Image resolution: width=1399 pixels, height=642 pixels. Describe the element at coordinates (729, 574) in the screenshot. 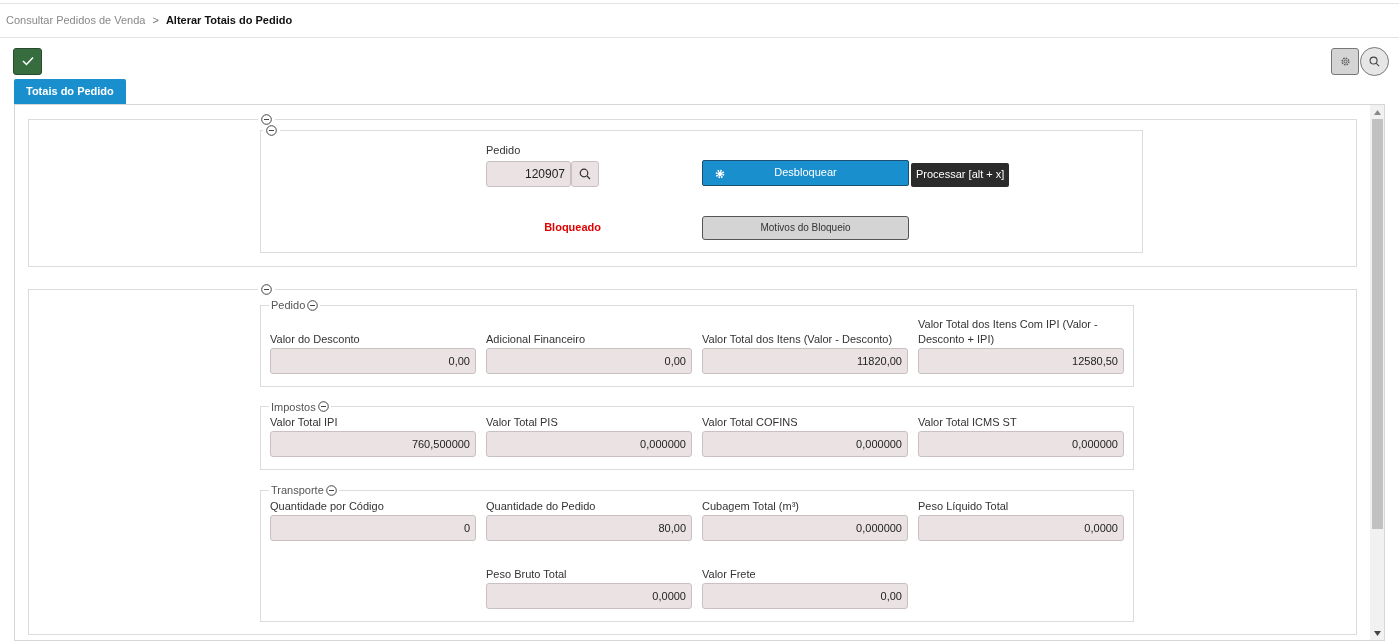

I see `field-label: Valor Frete` at that location.